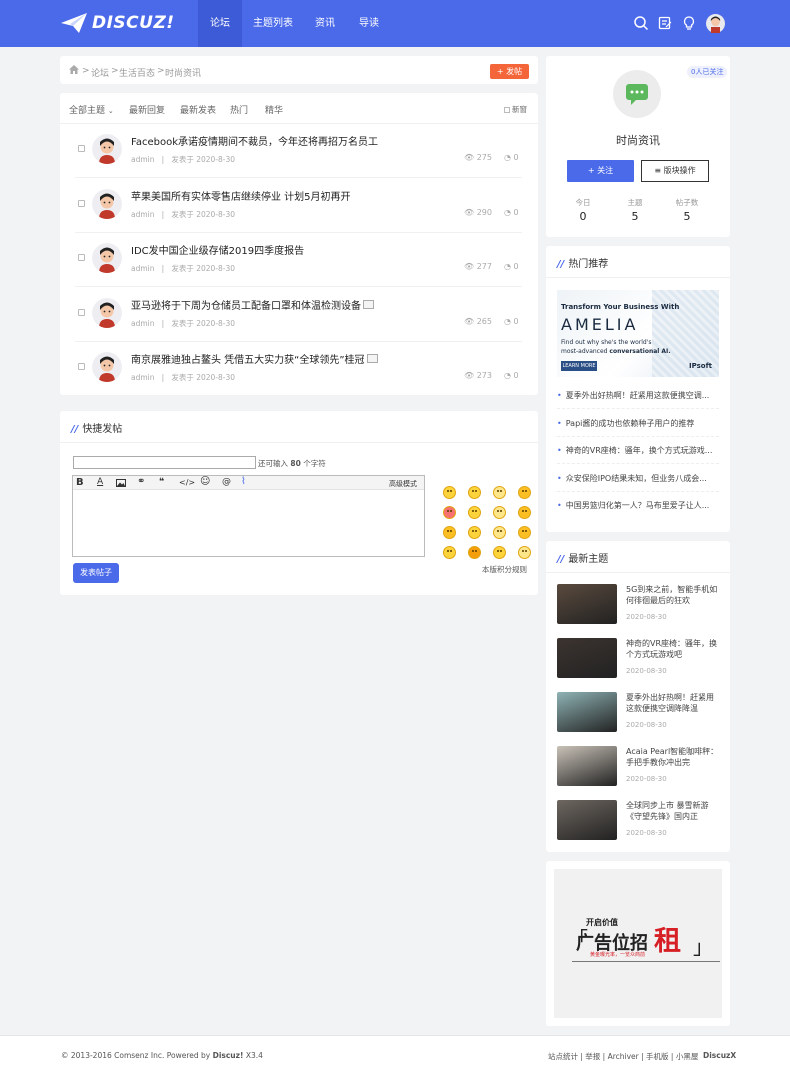  What do you see at coordinates (187, 482) in the screenshot?
I see `code-icon: </>` at bounding box center [187, 482].